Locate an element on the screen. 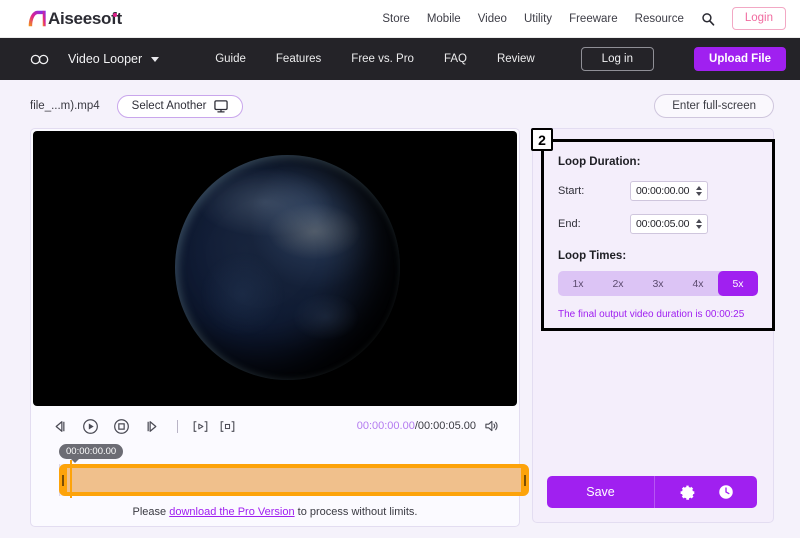 This screenshot has height=538, width=800. set-end-bracket-icon is located at coordinates (227, 426).